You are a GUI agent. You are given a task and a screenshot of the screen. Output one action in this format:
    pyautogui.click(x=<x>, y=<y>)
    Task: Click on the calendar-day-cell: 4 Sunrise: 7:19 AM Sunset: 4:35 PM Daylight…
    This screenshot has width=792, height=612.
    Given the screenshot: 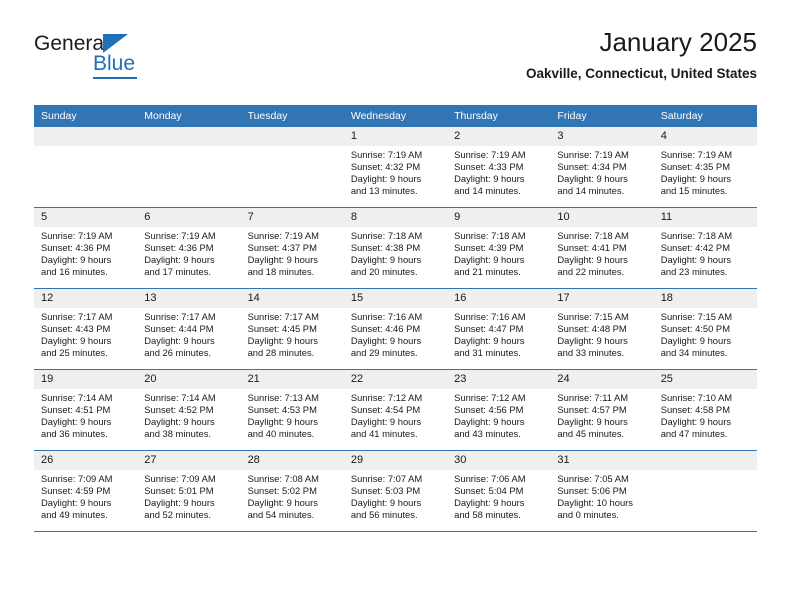 What is the action you would take?
    pyautogui.click(x=705, y=167)
    